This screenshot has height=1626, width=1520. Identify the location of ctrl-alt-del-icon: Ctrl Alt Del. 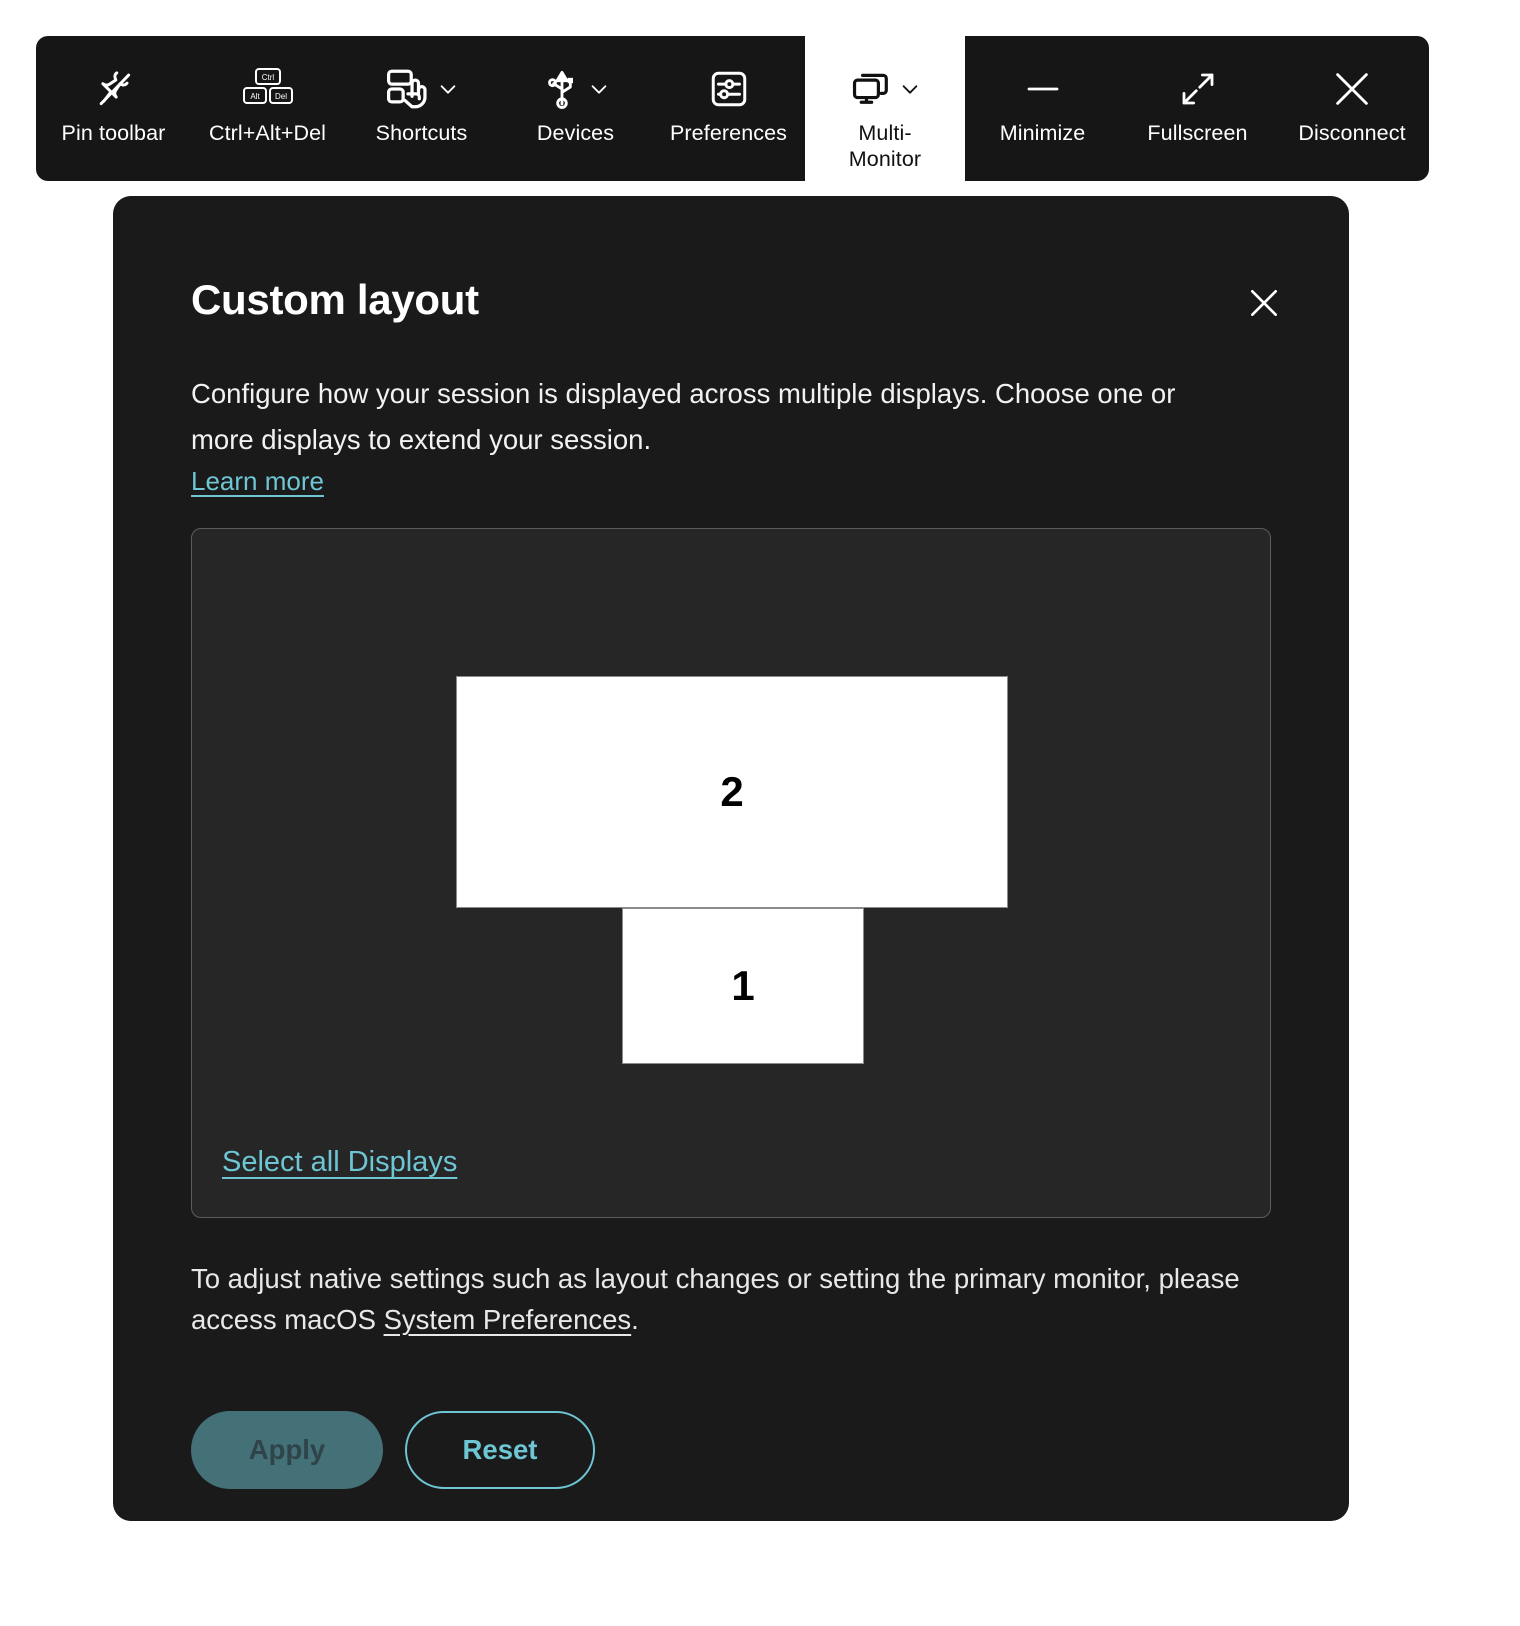
(268, 89).